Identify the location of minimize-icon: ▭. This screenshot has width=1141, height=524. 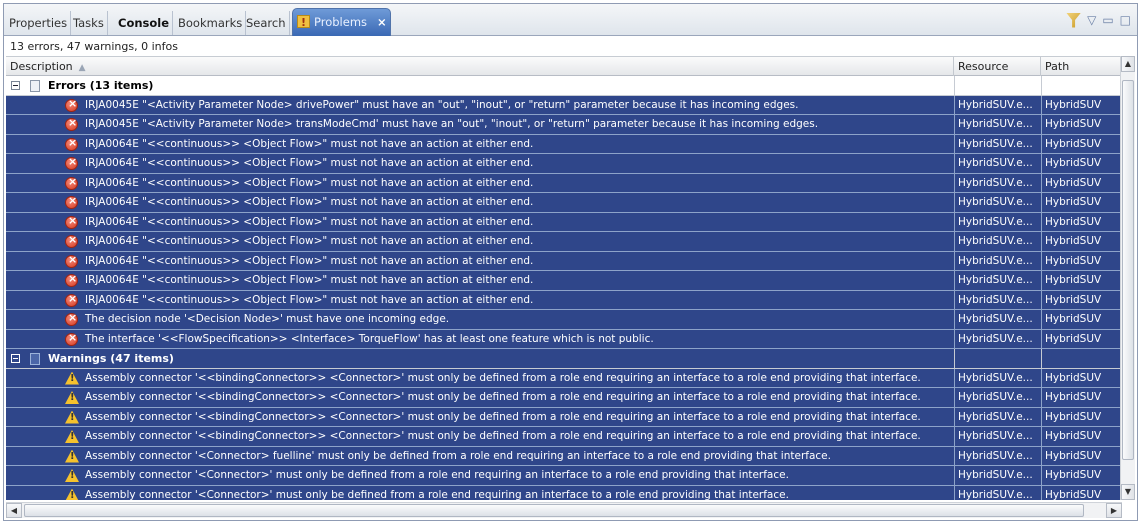
(1107, 20).